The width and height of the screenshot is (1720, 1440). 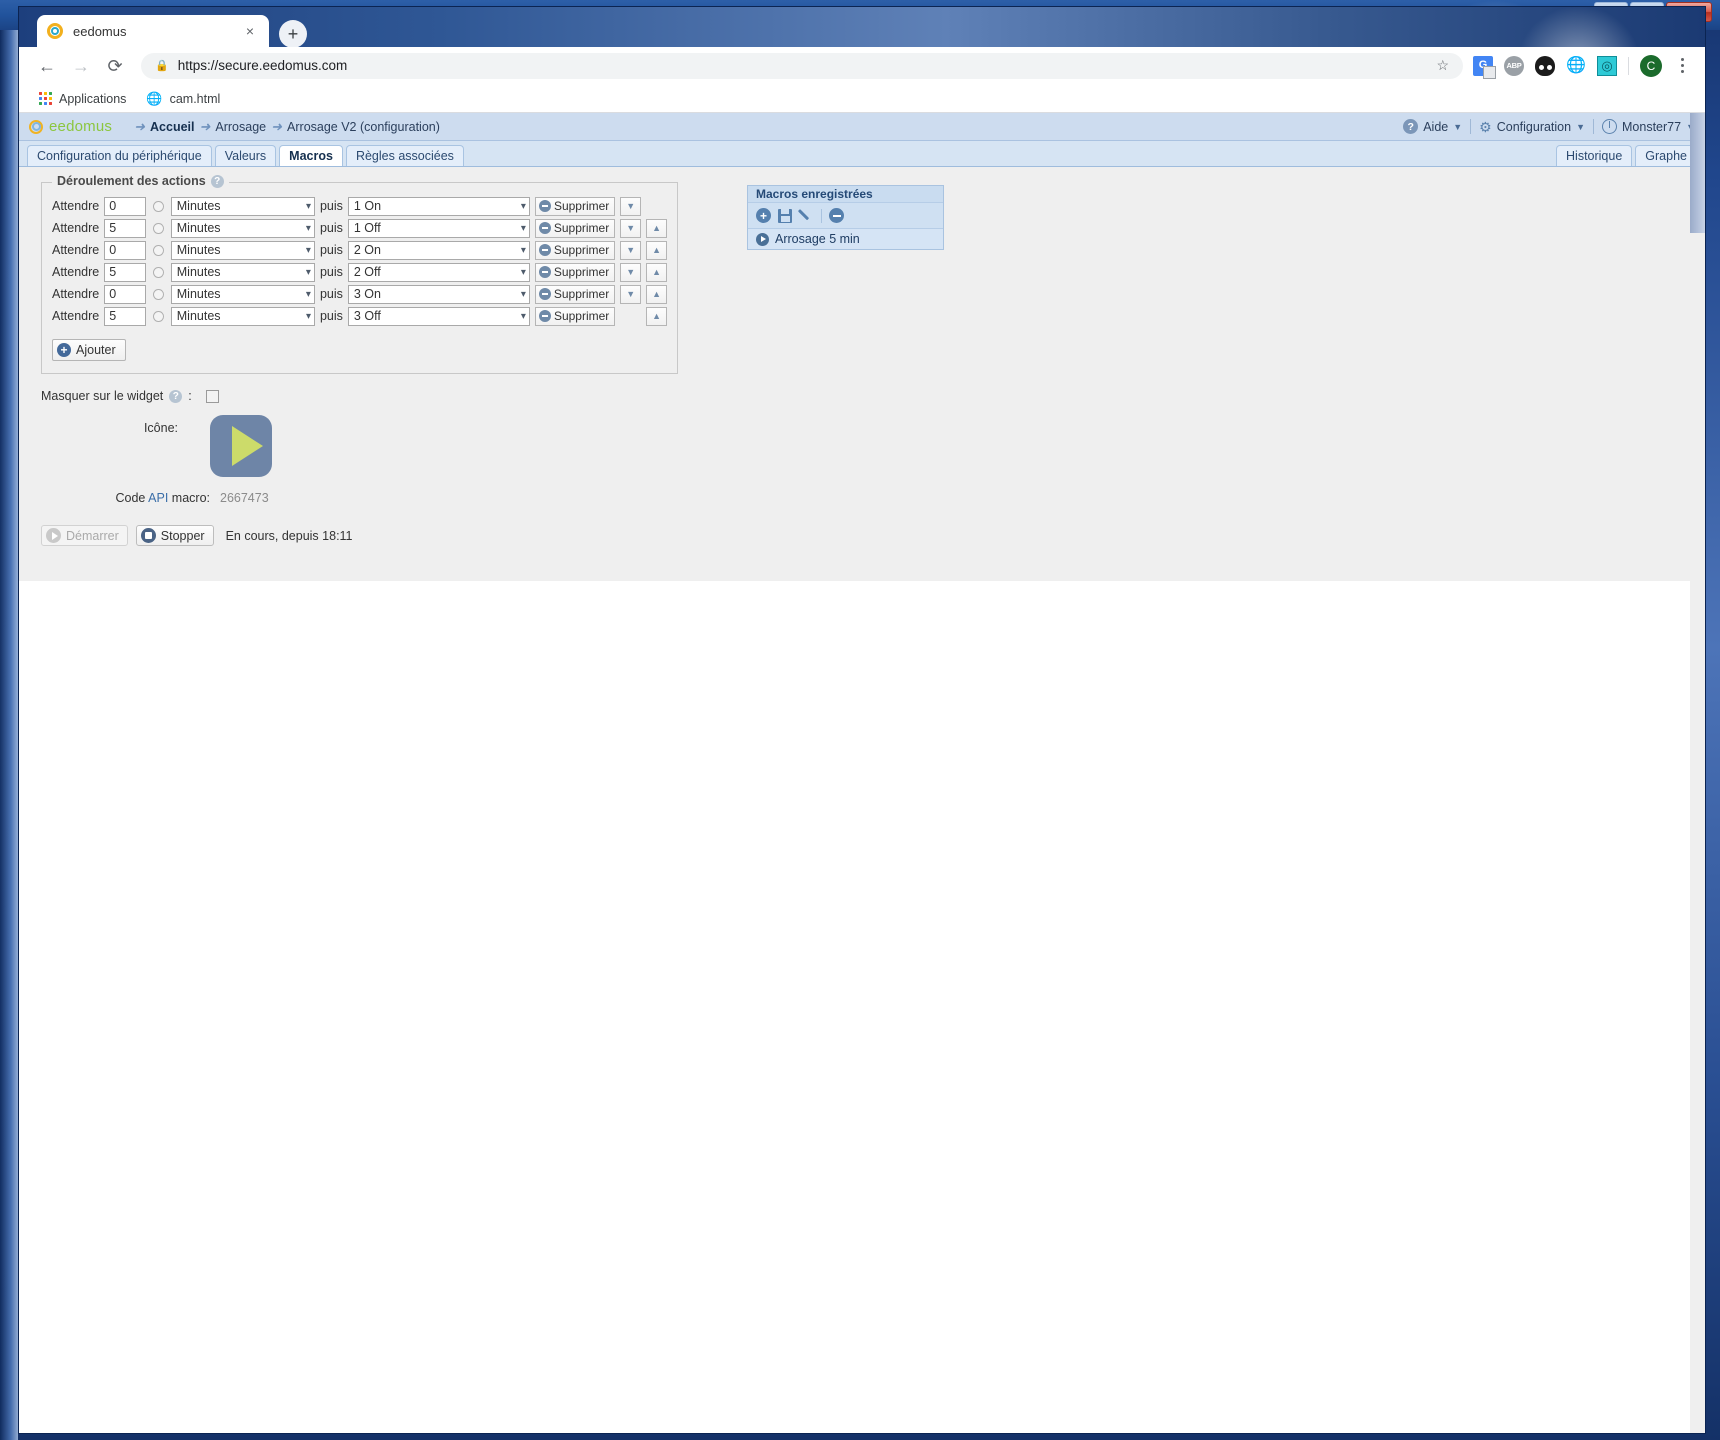 I want to click on page-scrollbar-thumb, so click(x=1697, y=173).